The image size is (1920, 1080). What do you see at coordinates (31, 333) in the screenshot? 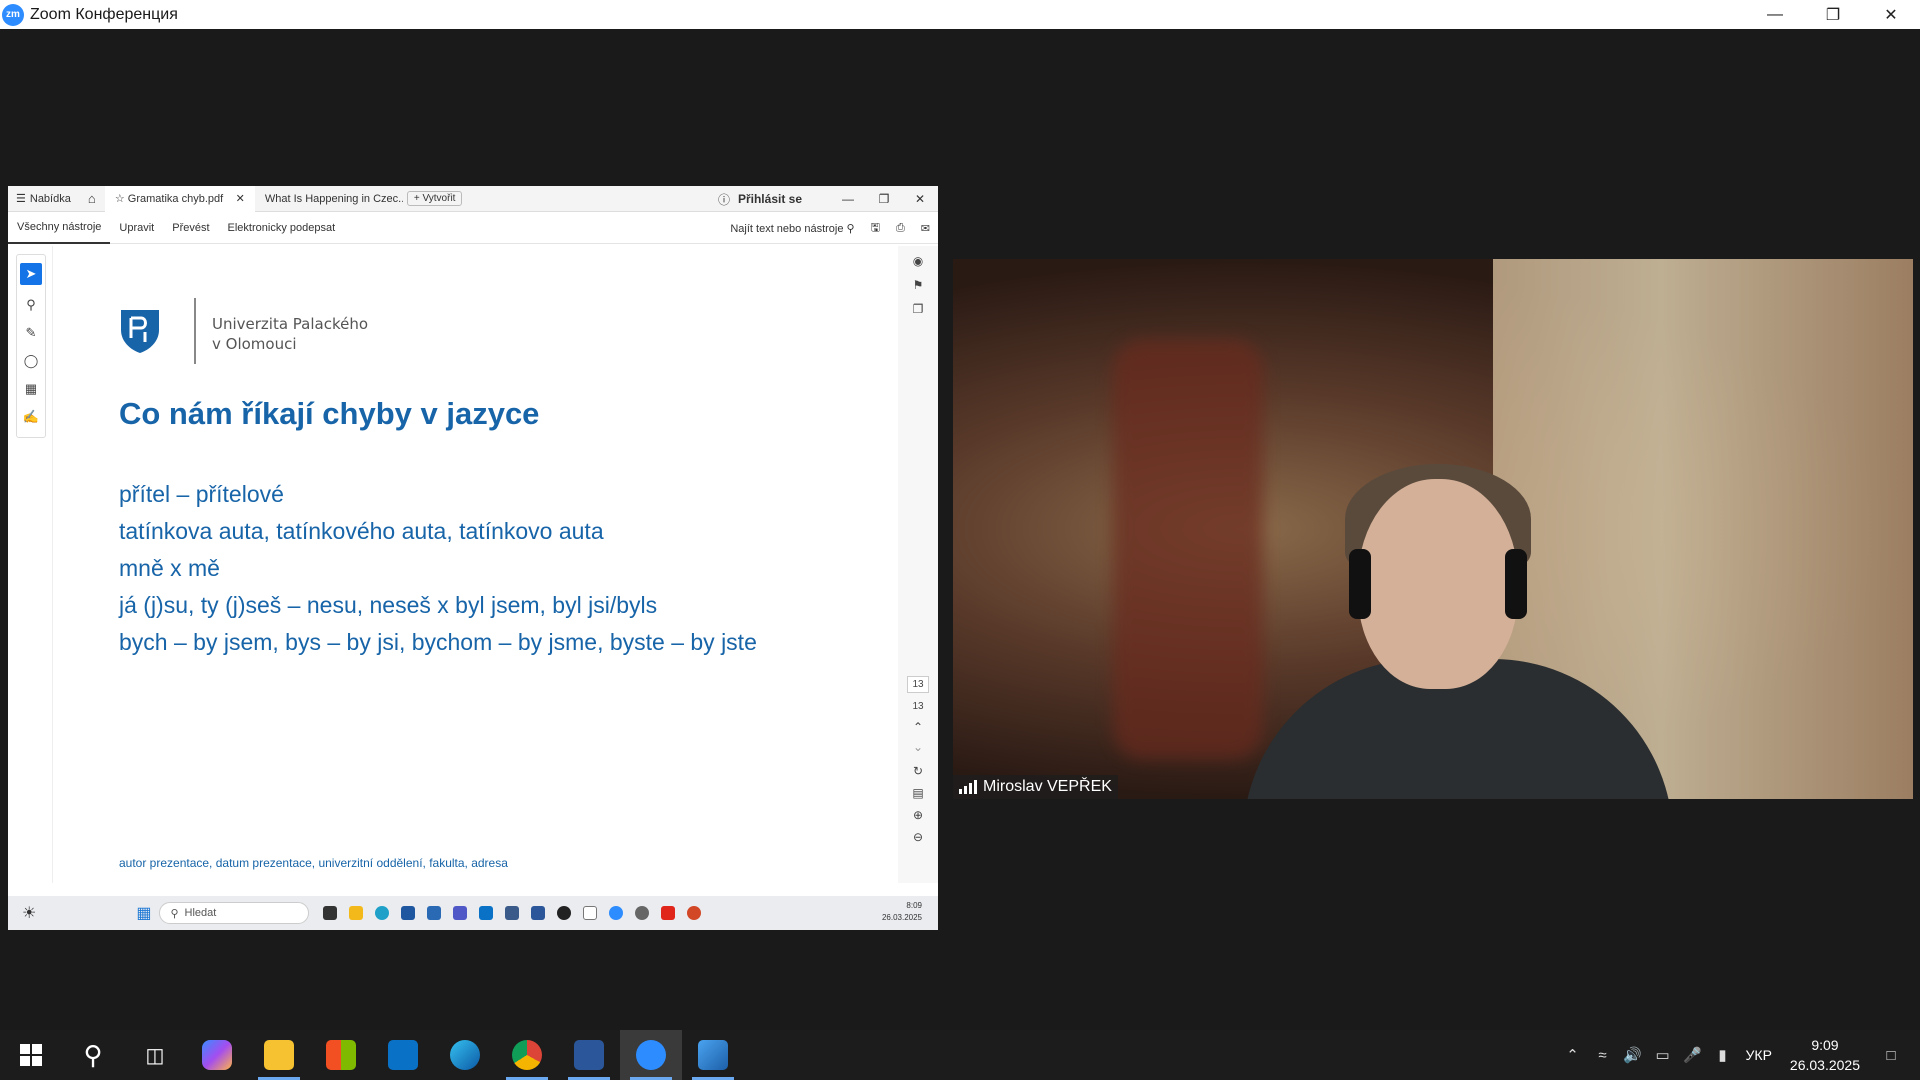
I see `pen-icon: ✎` at bounding box center [31, 333].